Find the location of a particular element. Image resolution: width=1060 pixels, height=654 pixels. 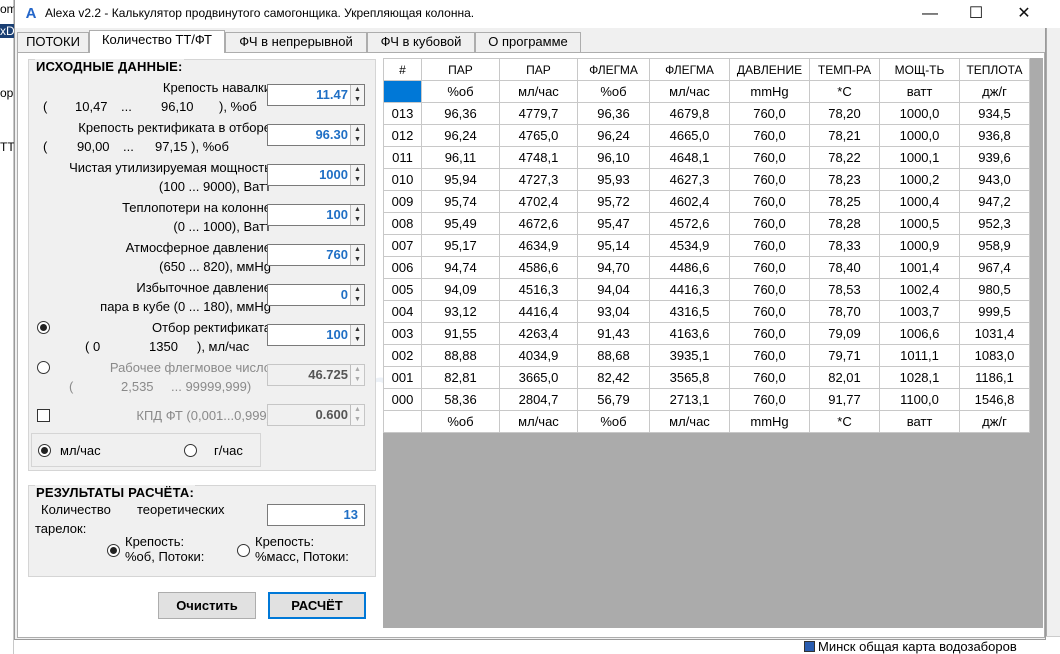

table-cell: 1083,0 is located at coordinates (994, 355).